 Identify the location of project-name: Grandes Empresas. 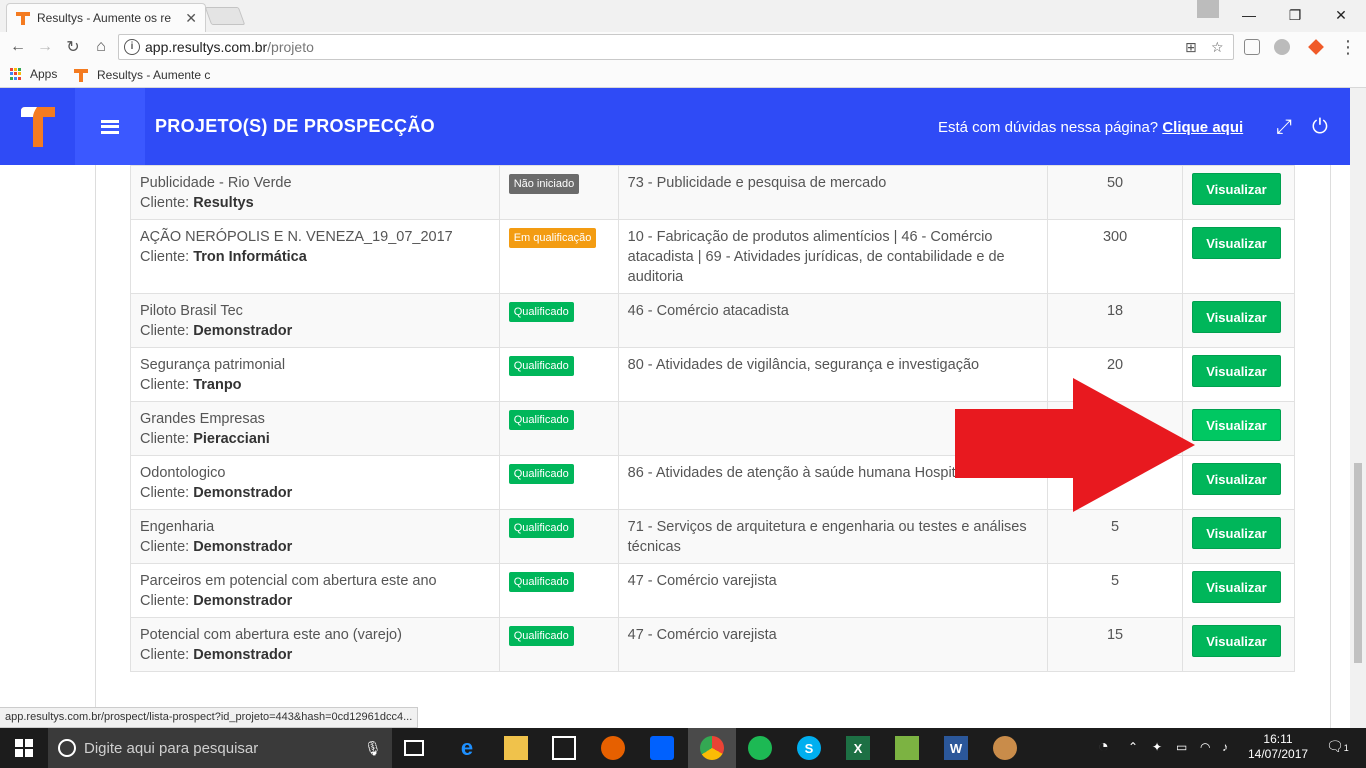
(202, 419).